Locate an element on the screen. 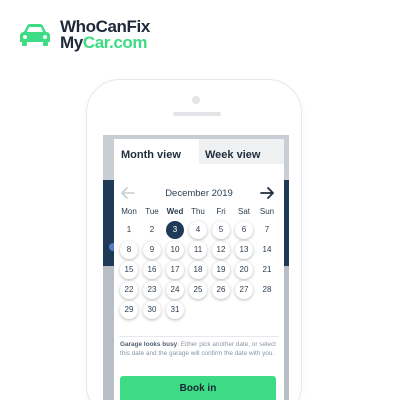 This screenshot has height=400, width=400. month-label: December 2019 is located at coordinates (199, 193).